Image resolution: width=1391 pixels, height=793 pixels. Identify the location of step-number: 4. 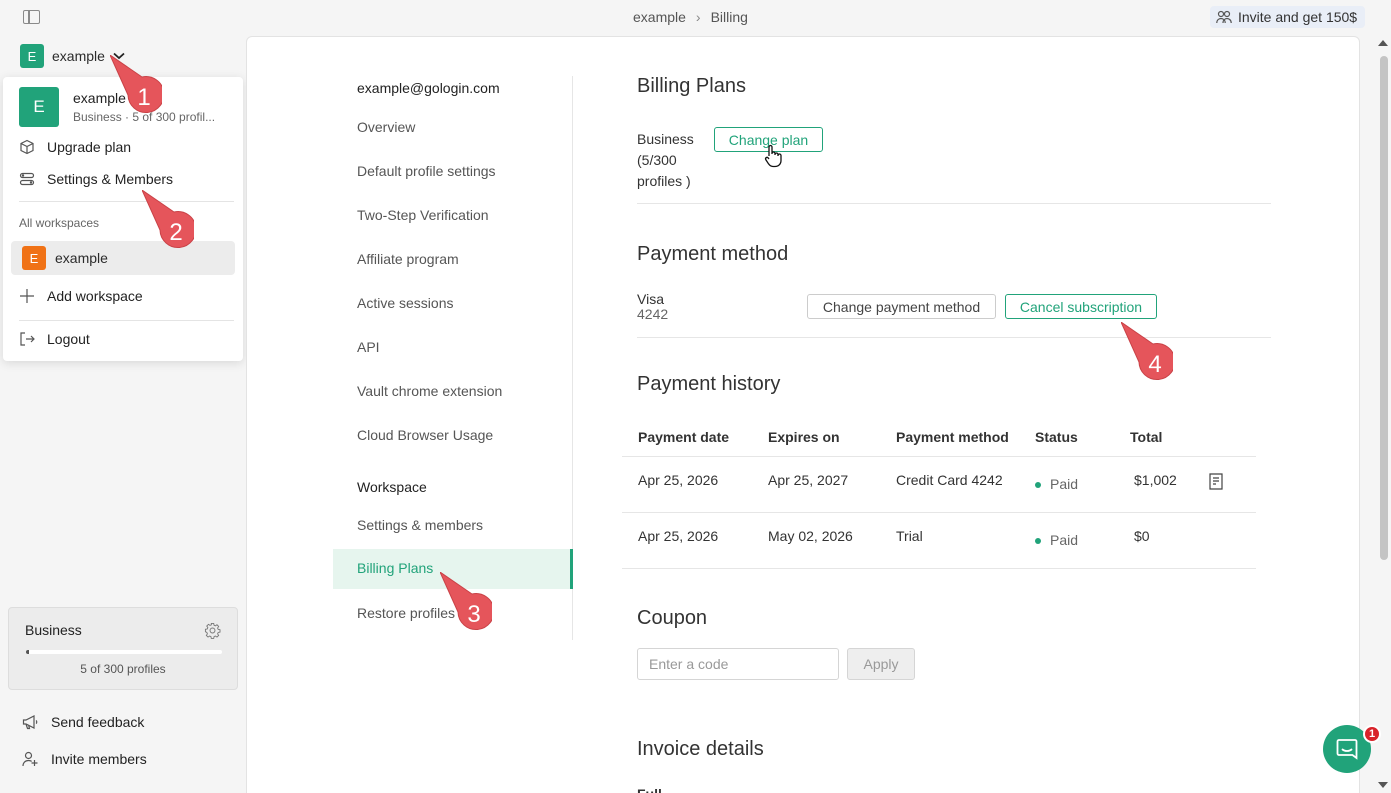
(1154, 364).